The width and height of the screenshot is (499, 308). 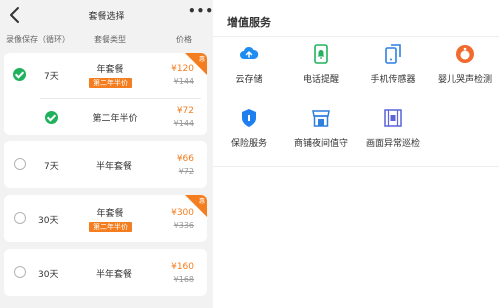 What do you see at coordinates (321, 54) in the screenshot?
I see `phone-alert-icon` at bounding box center [321, 54].